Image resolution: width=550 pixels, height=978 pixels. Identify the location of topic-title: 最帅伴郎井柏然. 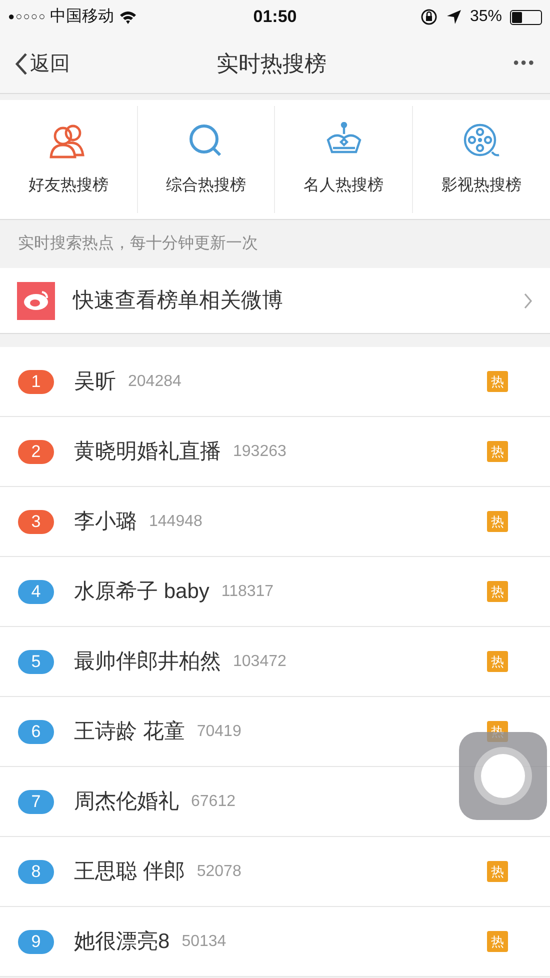
(147, 661).